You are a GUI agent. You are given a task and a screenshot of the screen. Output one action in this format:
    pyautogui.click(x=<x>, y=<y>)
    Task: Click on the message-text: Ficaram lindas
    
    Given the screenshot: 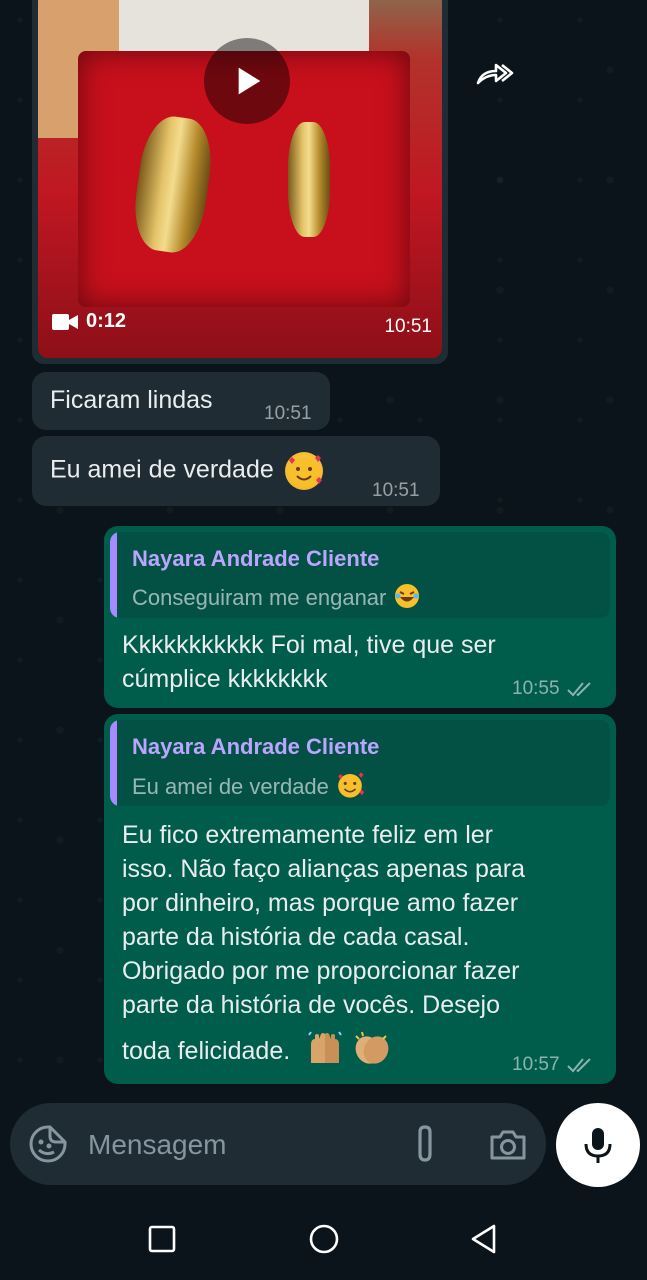 What is the action you would take?
    pyautogui.click(x=131, y=400)
    